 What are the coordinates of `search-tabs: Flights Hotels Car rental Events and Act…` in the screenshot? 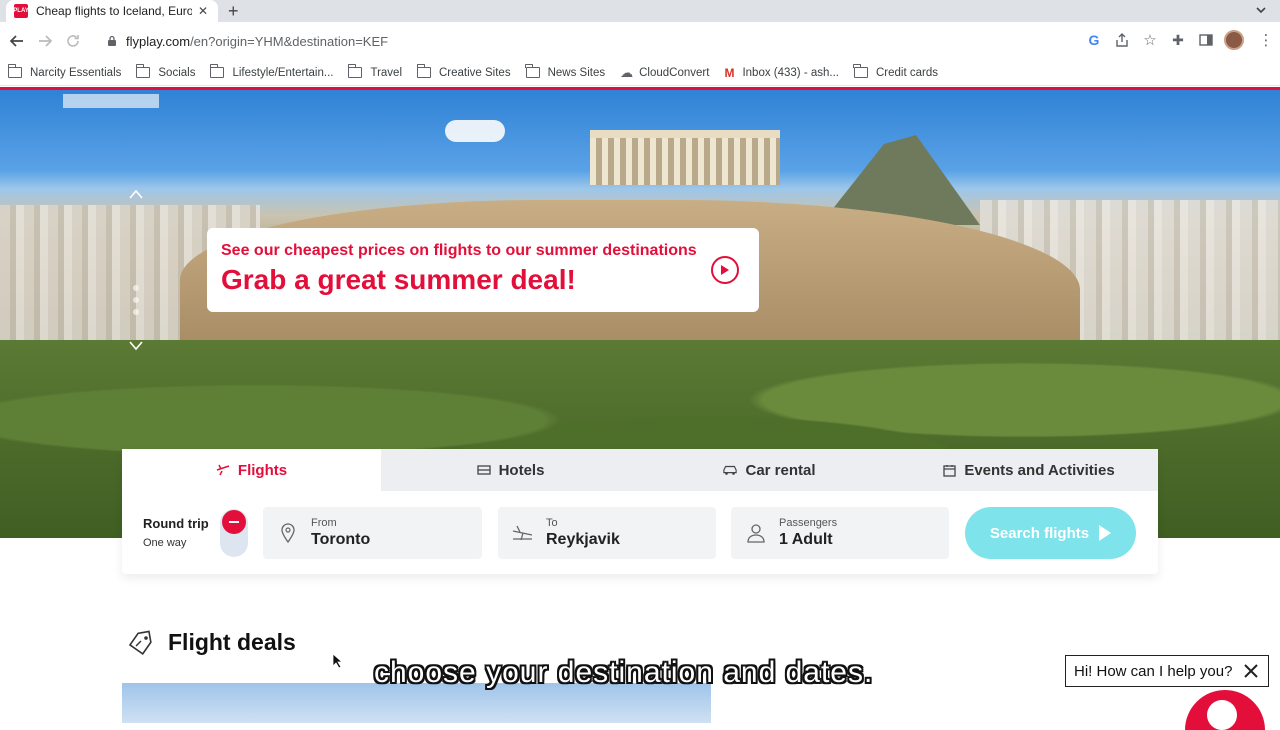 It's located at (640, 470).